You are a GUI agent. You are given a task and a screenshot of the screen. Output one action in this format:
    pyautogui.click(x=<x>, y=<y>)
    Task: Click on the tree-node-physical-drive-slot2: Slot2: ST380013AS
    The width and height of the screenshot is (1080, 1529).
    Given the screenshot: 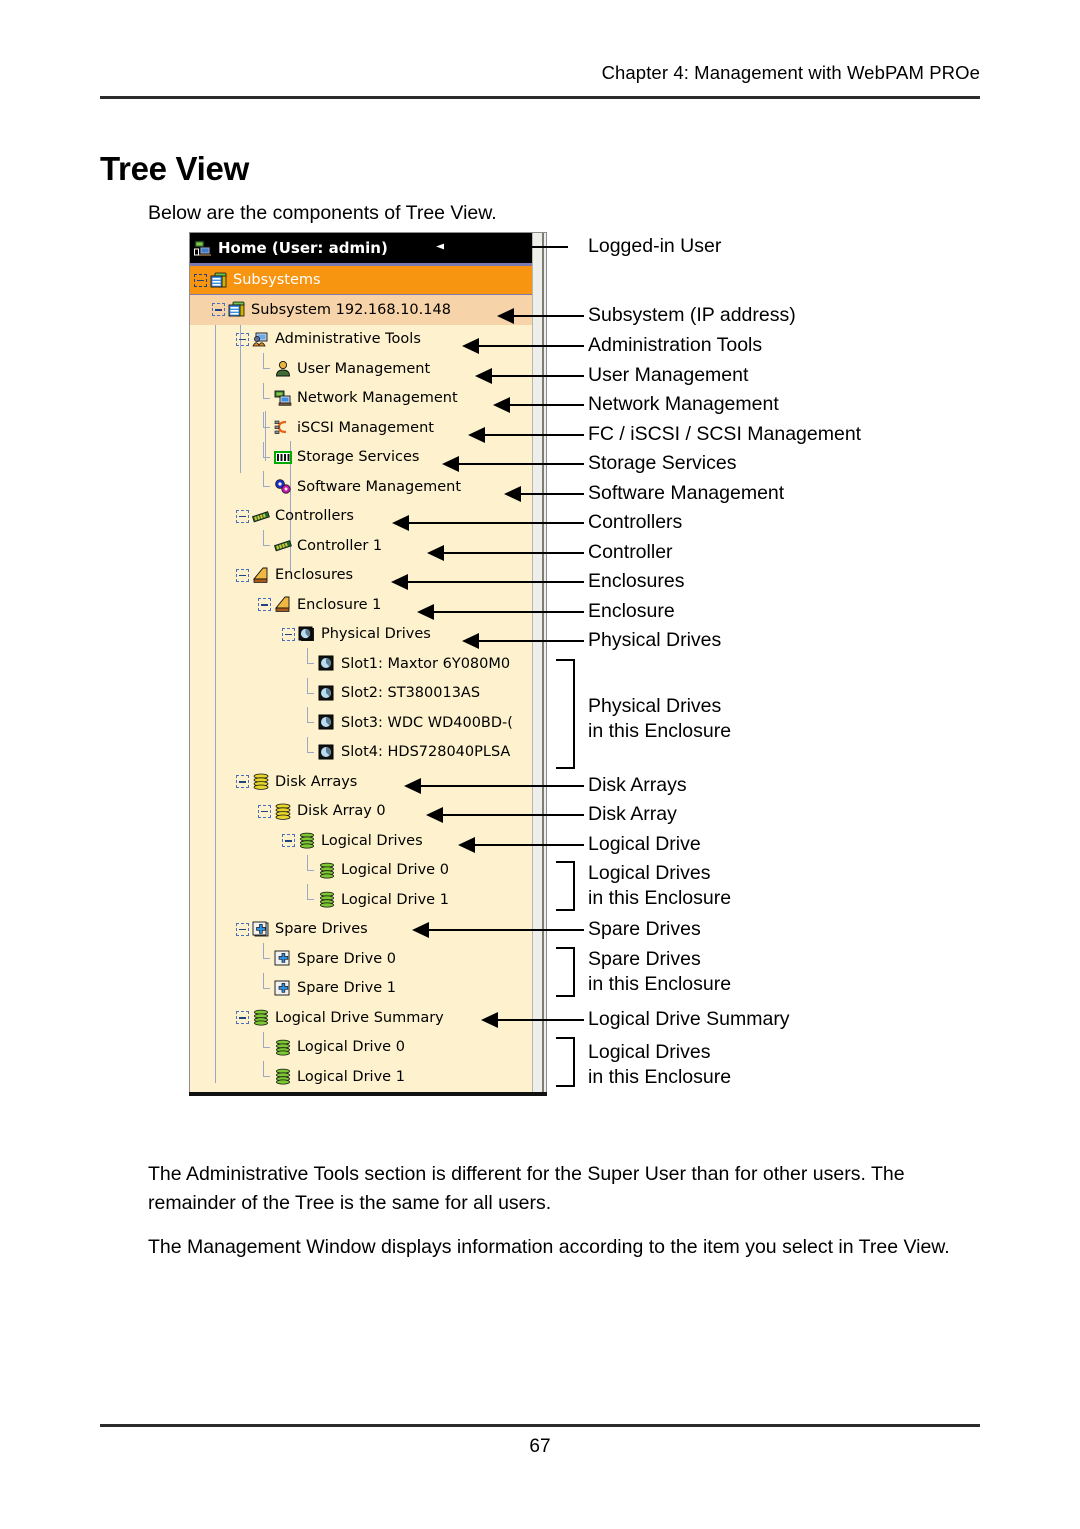 What is the action you would take?
    pyautogui.click(x=368, y=693)
    